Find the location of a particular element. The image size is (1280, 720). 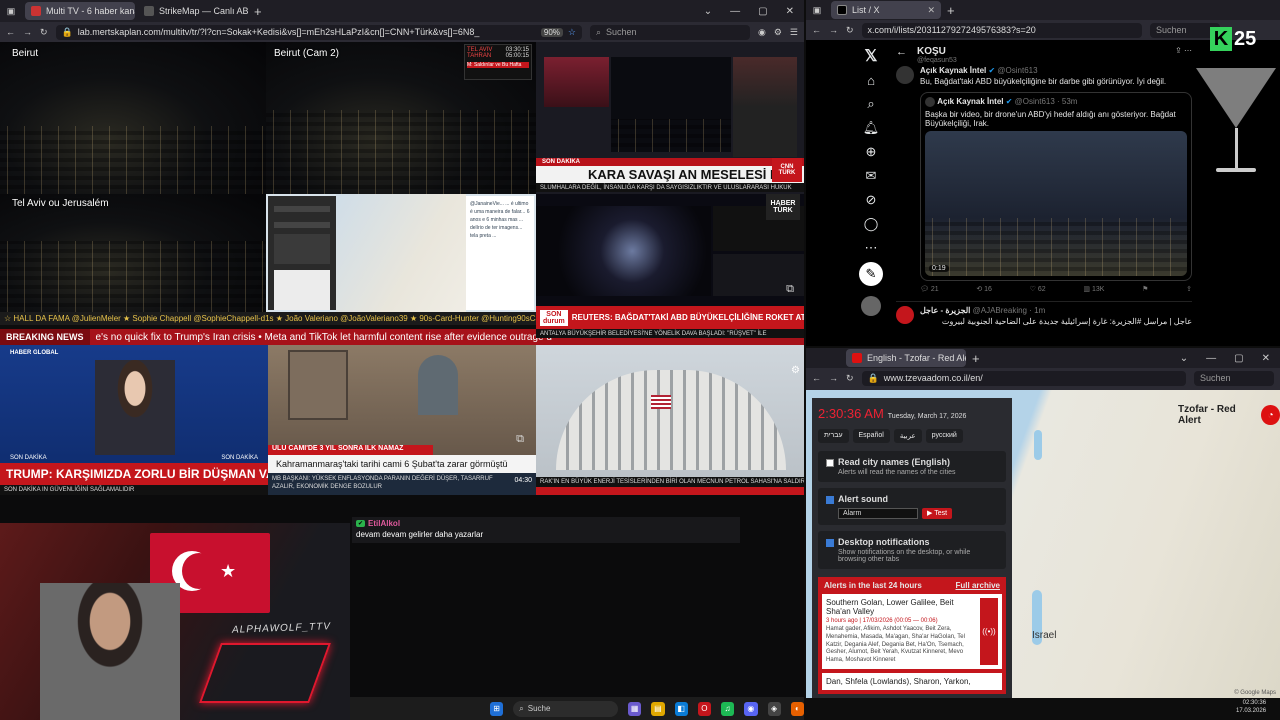

read-city-checkbox is located at coordinates (830, 462).